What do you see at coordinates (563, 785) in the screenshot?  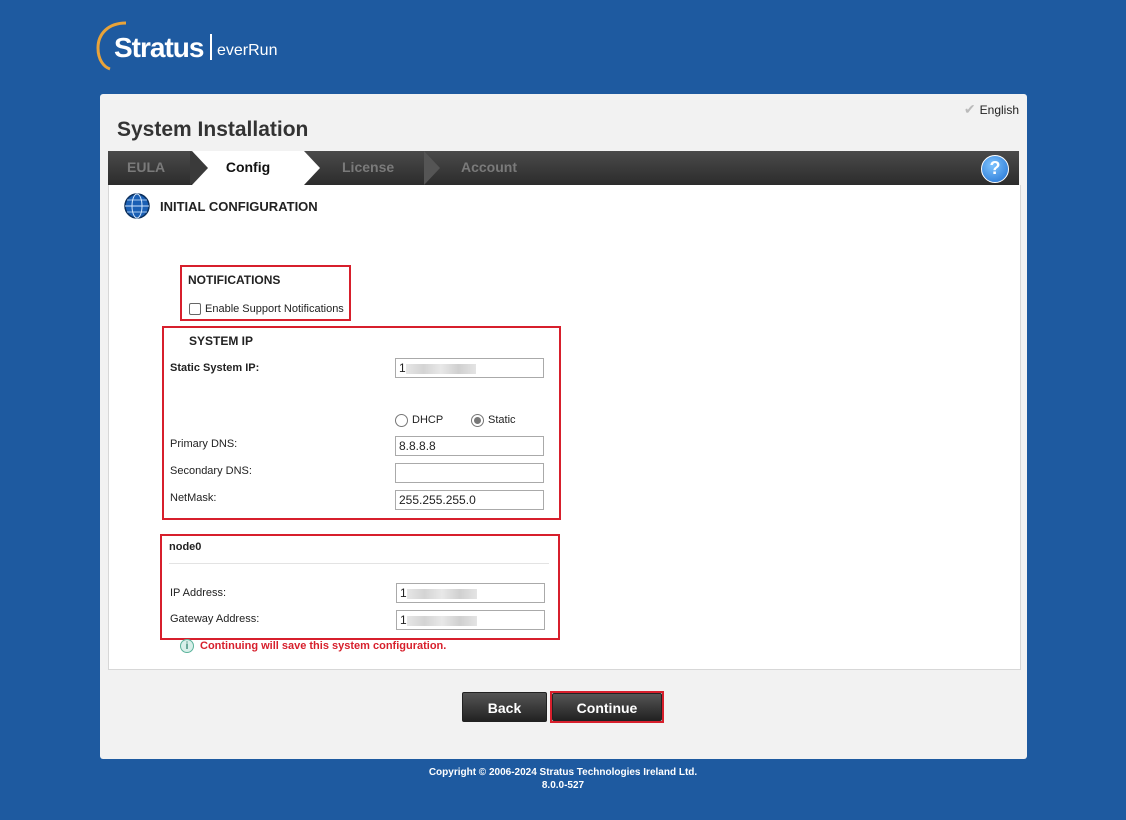 I see `footer-version: 8.0.0-527` at bounding box center [563, 785].